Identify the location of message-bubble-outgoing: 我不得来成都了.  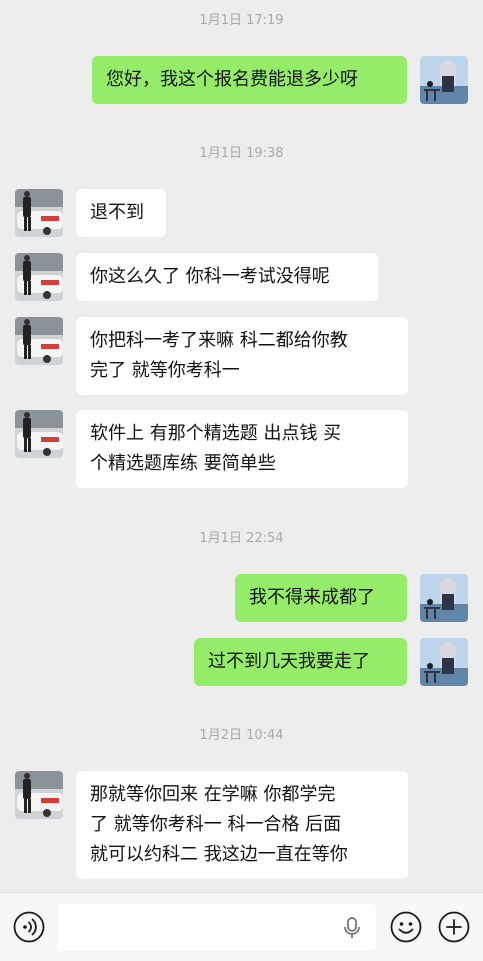
(321, 598).